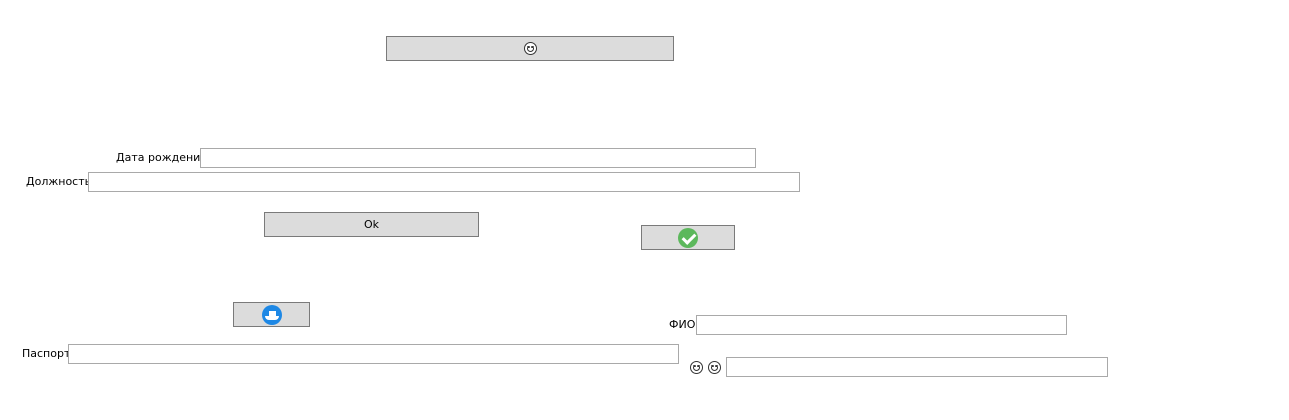 Image resolution: width=1289 pixels, height=420 pixels. I want to click on fio-field, so click(881, 325).